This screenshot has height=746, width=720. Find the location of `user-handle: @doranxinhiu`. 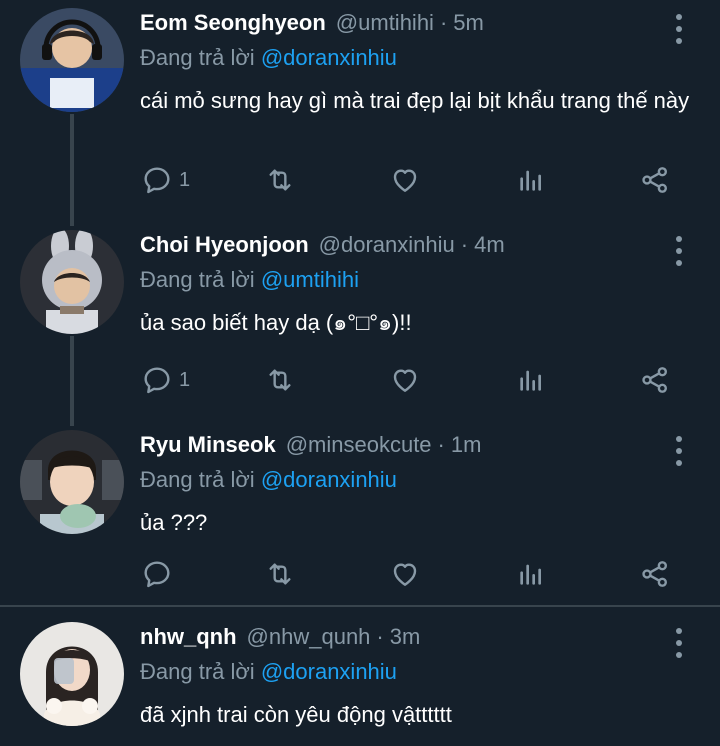

user-handle: @doranxinhiu is located at coordinates (387, 245).